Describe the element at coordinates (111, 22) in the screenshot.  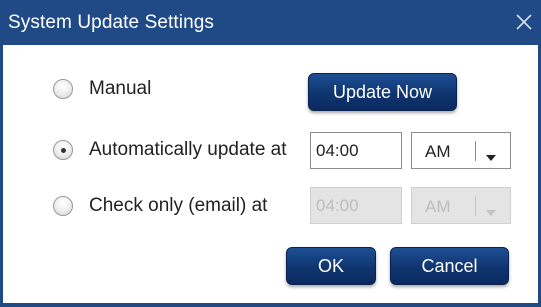
I see `dialog-title: System Update Settings` at that location.